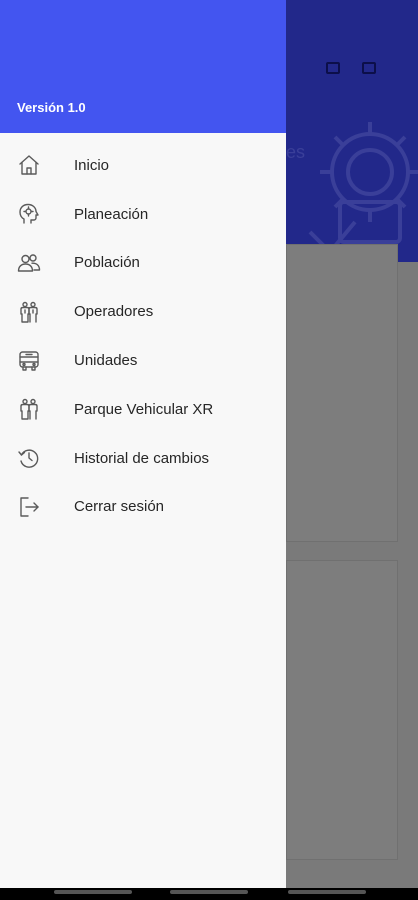 The width and height of the screenshot is (418, 900). What do you see at coordinates (143, 263) in the screenshot?
I see `menu-item-poblacion: Población` at bounding box center [143, 263].